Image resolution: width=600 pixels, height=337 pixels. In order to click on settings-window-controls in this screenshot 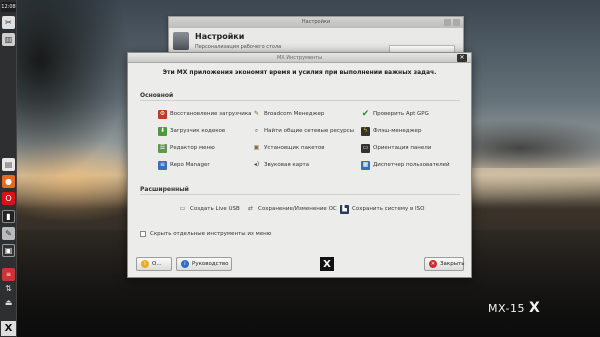, I will do `click(452, 22)`.